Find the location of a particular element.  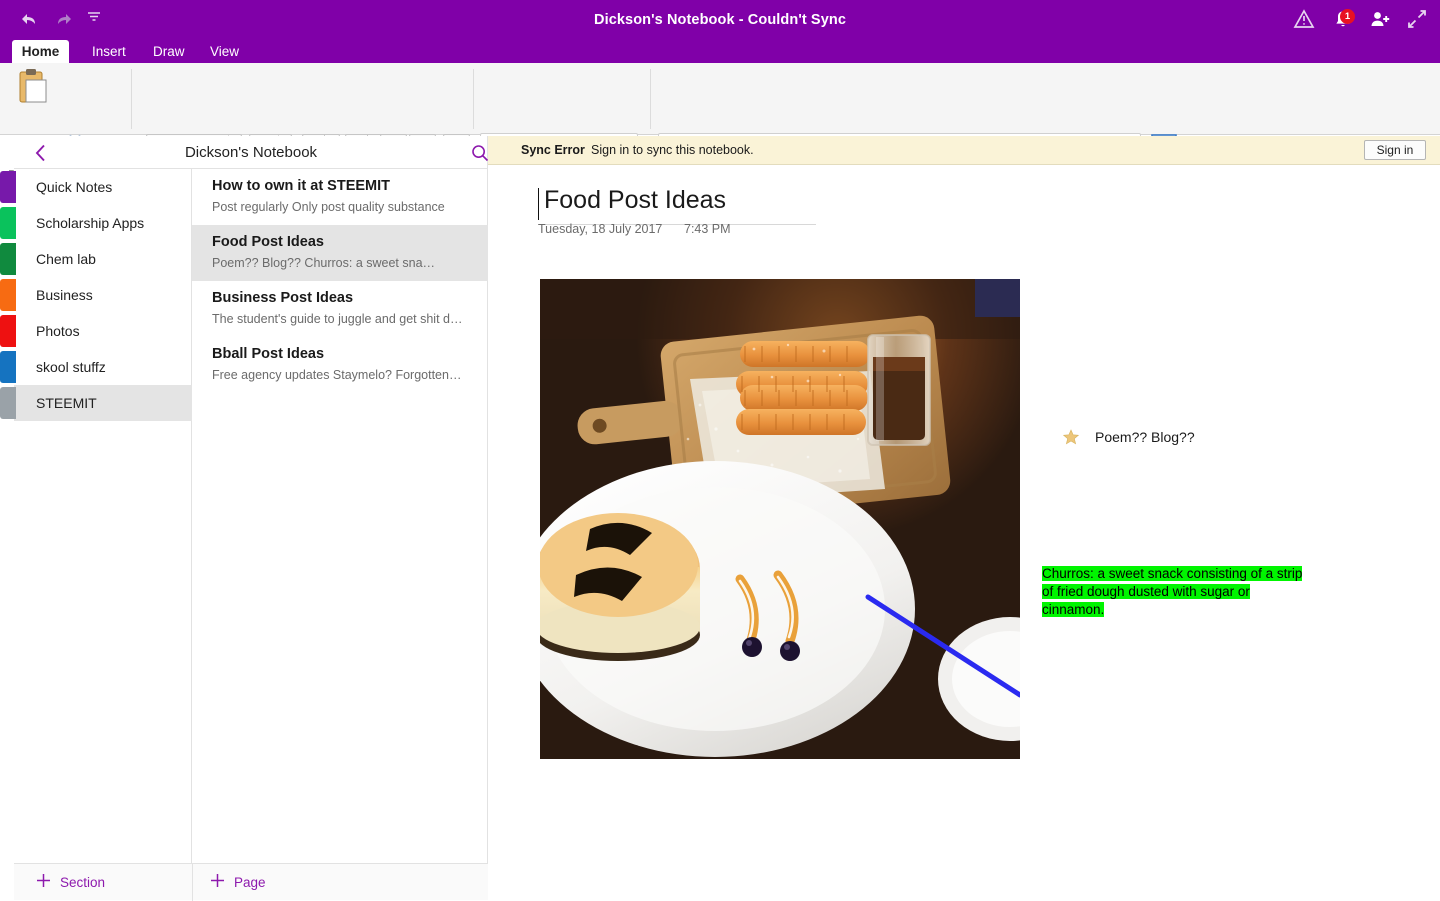

notebook-title: Dickson's Notebook is located at coordinates (251, 152).